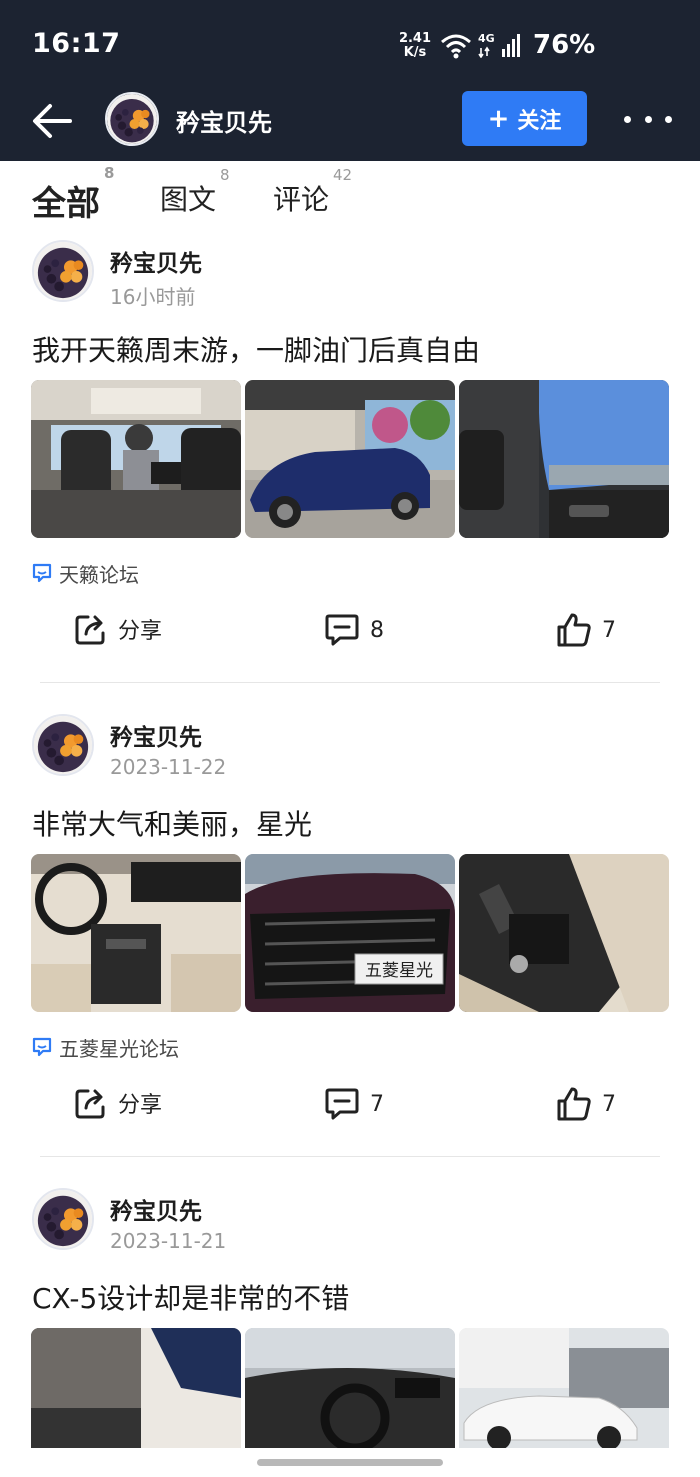 The width and height of the screenshot is (700, 1477). I want to click on post-actions: 分享 8 7, so click(350, 632).